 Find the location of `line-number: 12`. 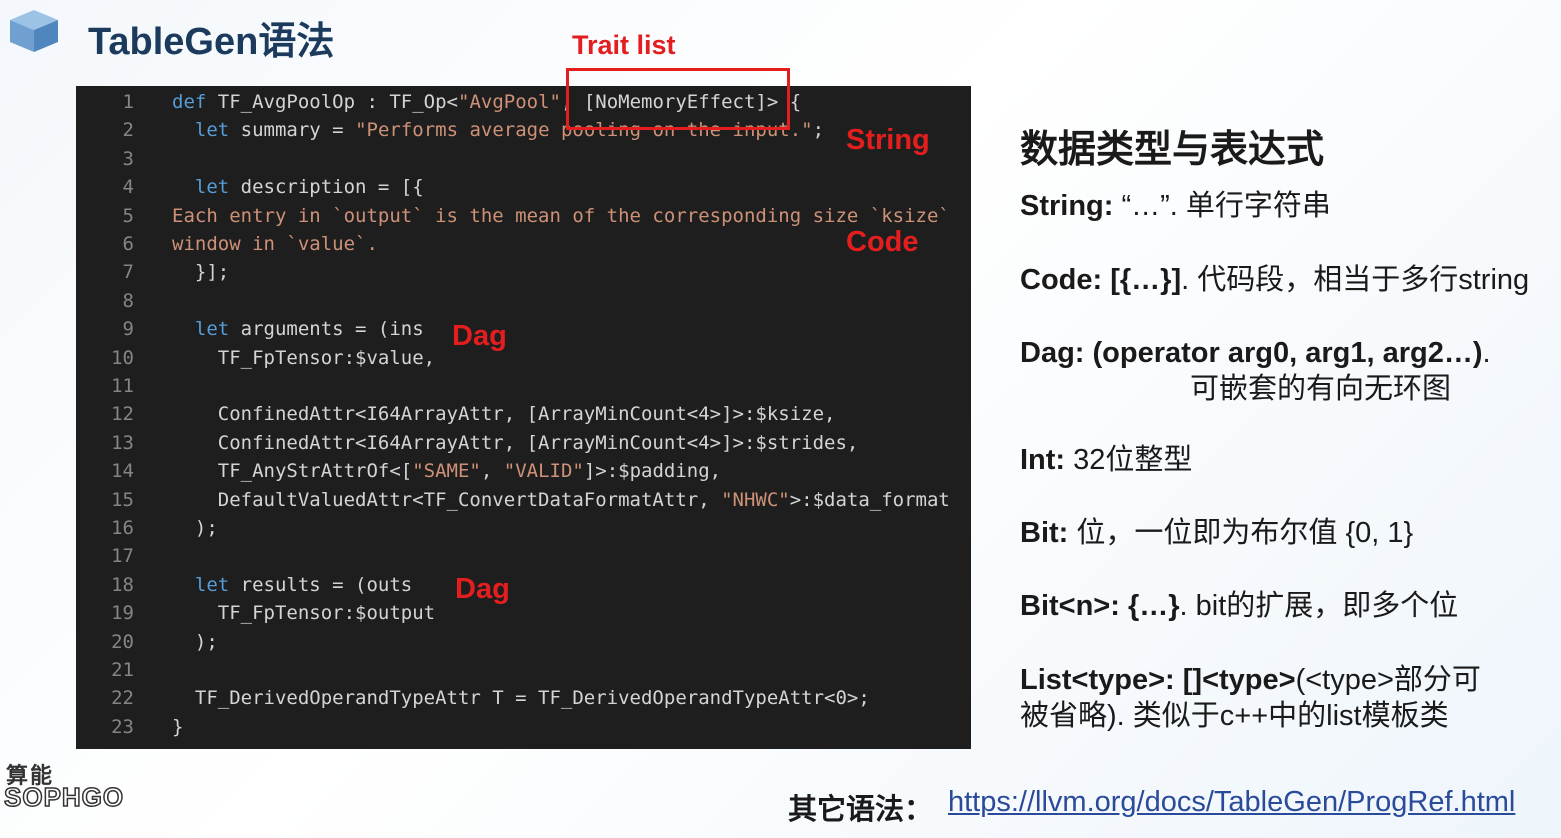

line-number: 12 is located at coordinates (122, 414).